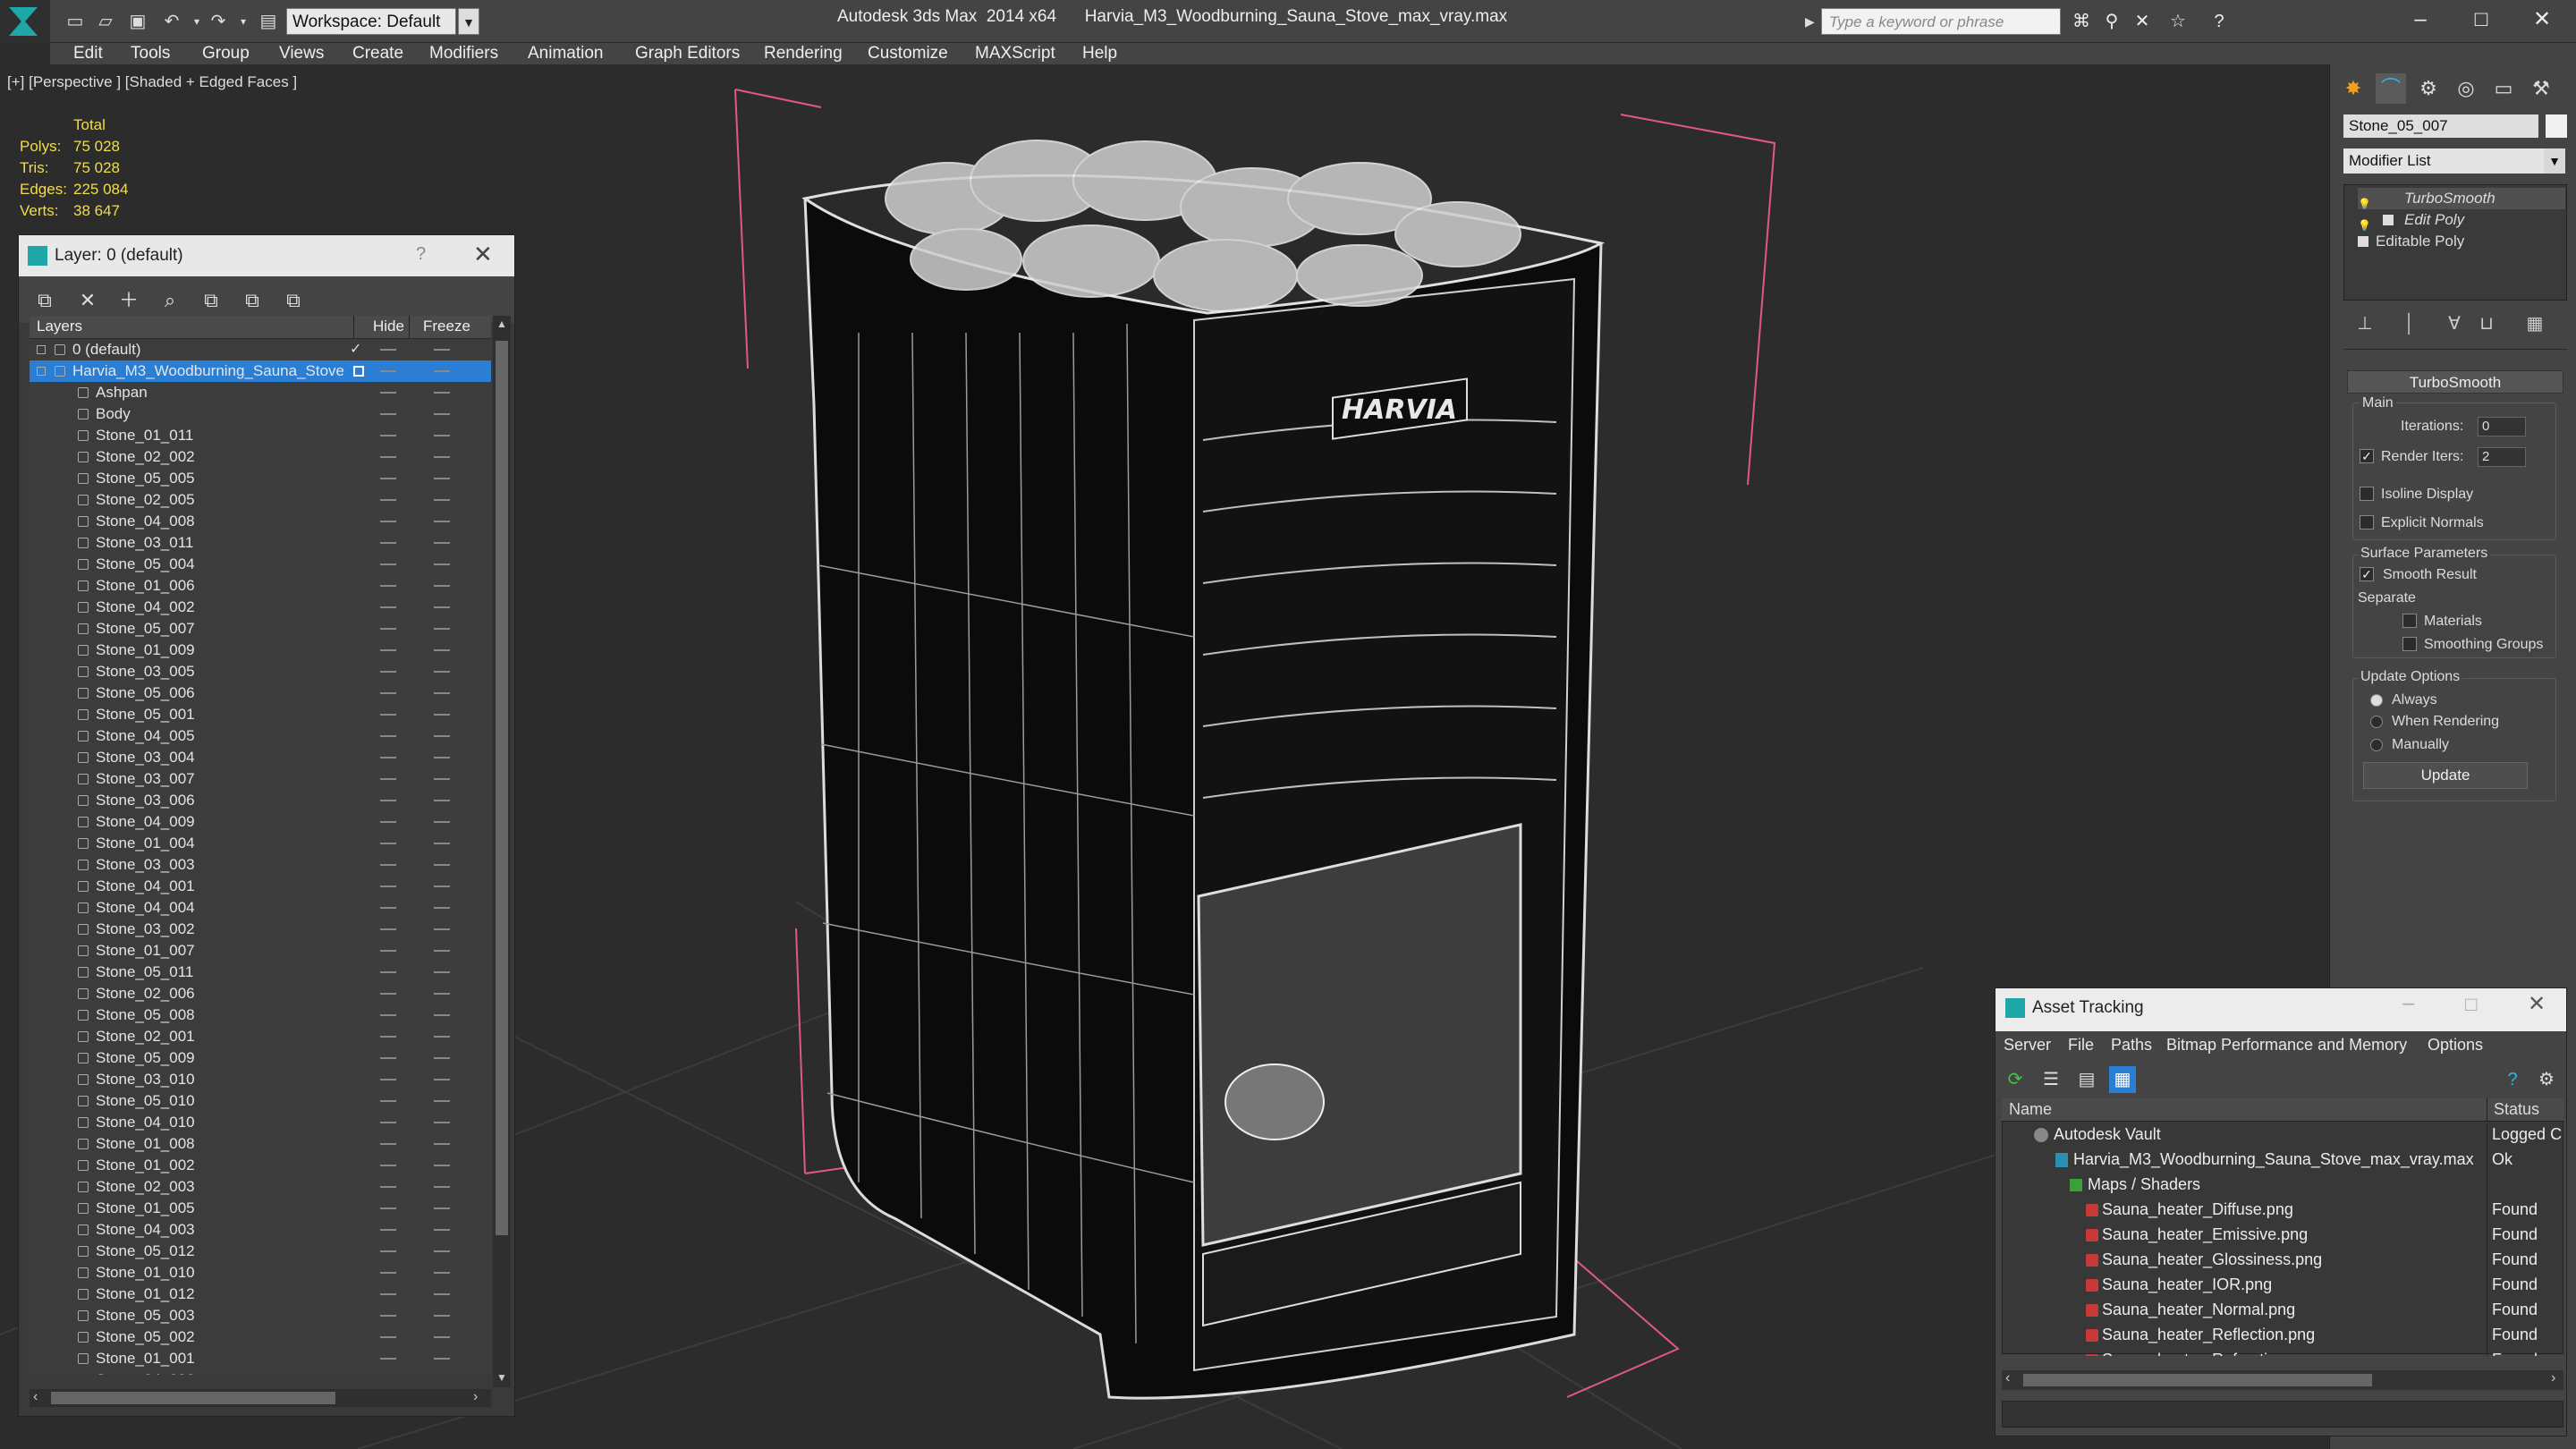 The image size is (2576, 1449). I want to click on chevron-down-icon: ▼, so click(2554, 161).